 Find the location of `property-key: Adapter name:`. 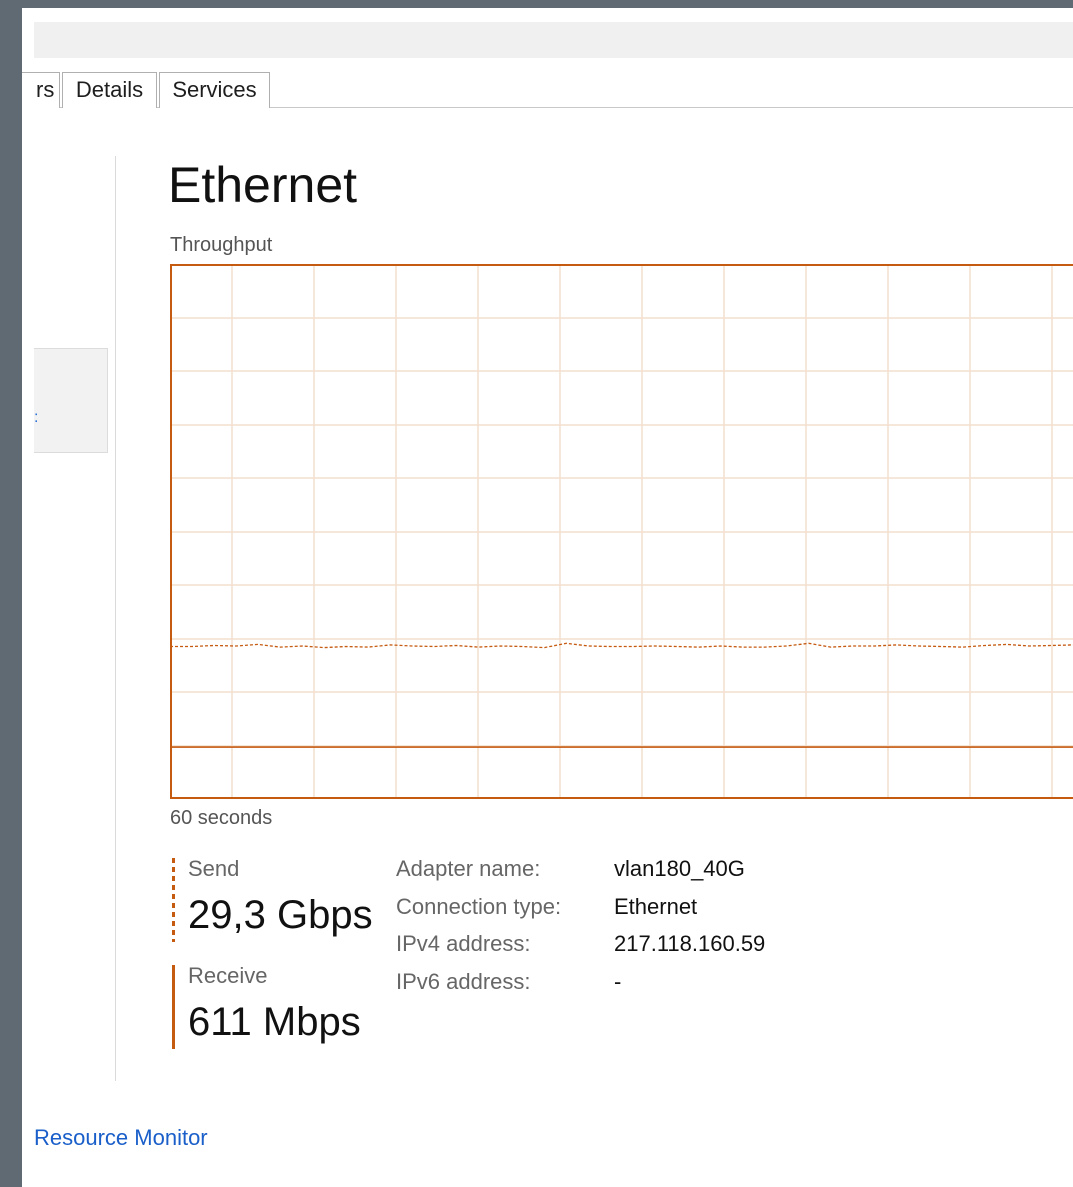

property-key: Adapter name: is located at coordinates (468, 868).